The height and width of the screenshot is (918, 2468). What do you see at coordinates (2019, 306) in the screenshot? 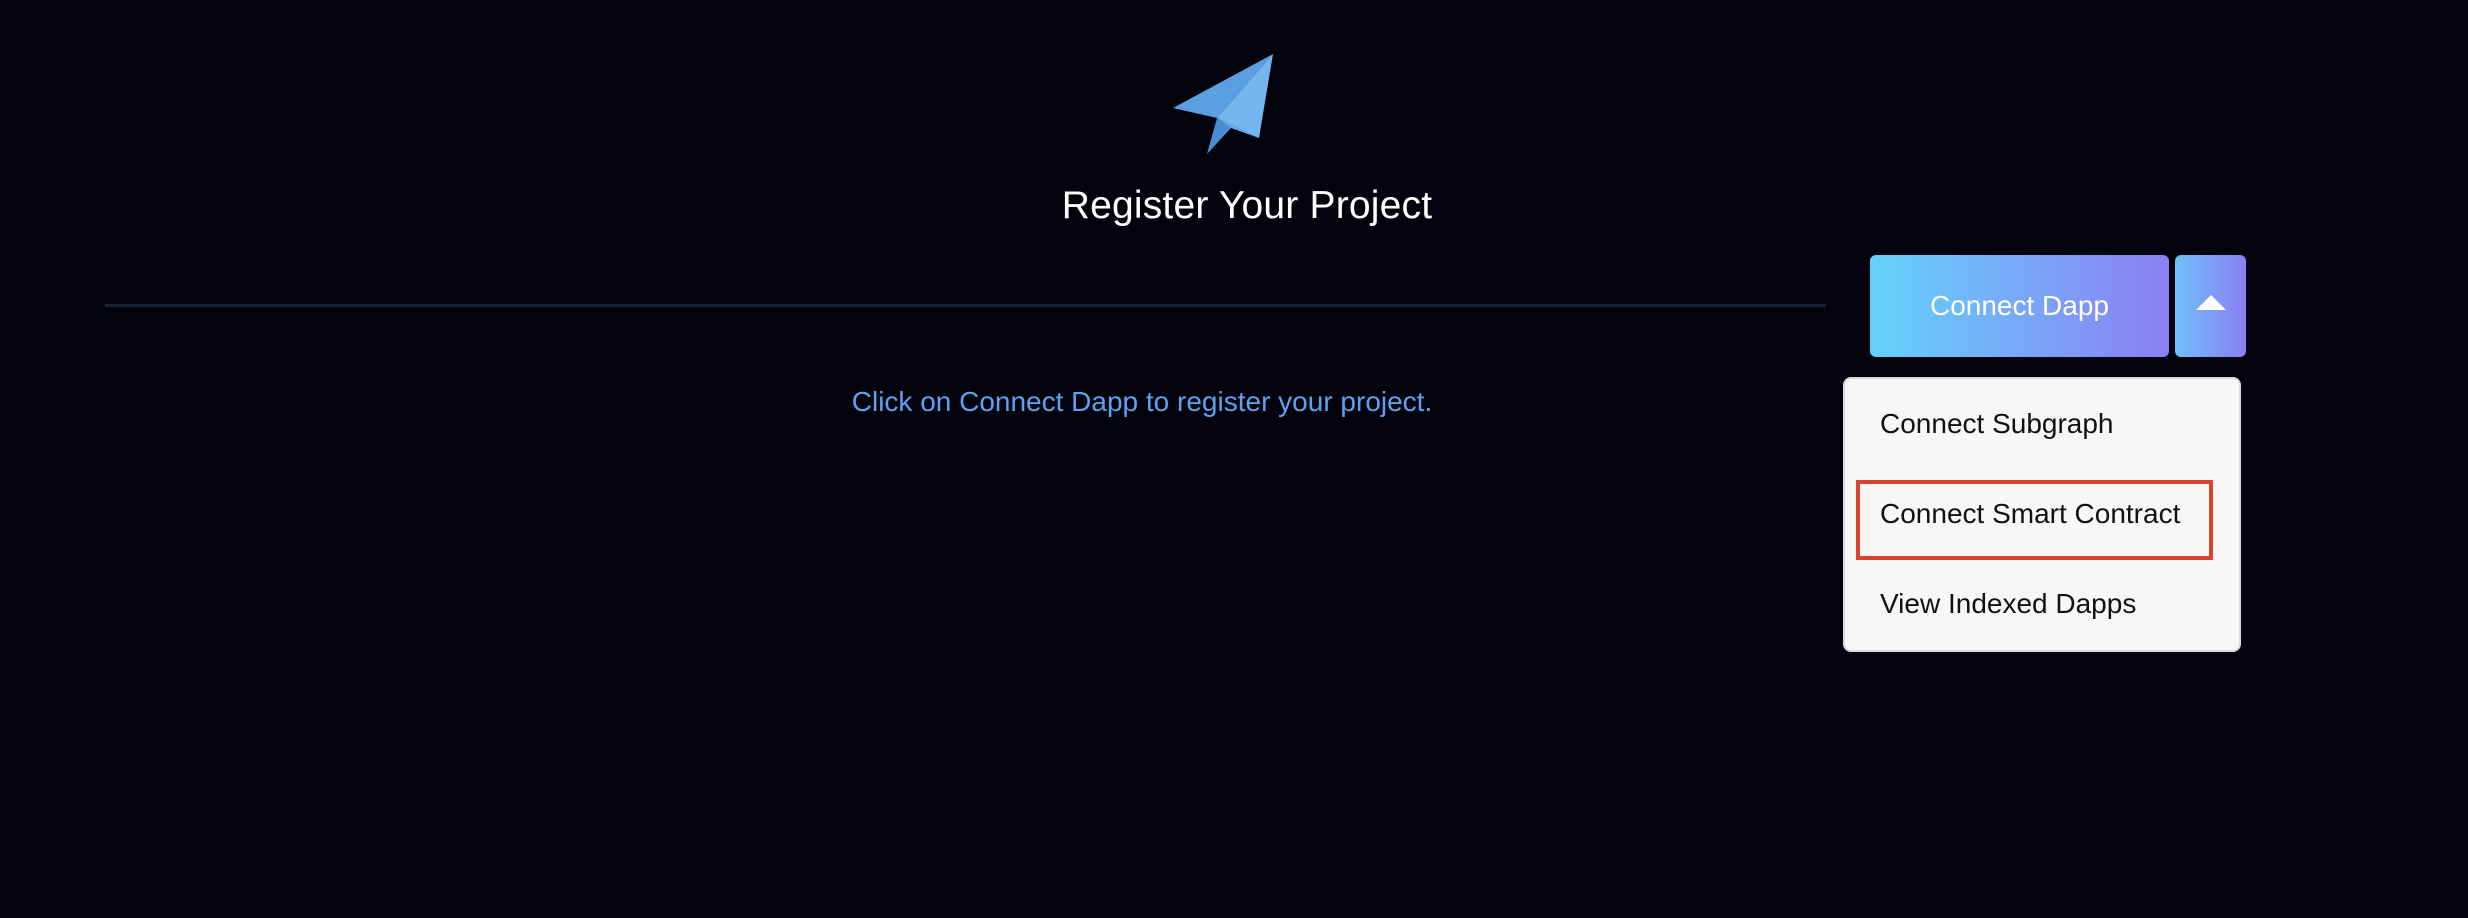
I see `connect-dapp-button: Connect Dapp` at bounding box center [2019, 306].